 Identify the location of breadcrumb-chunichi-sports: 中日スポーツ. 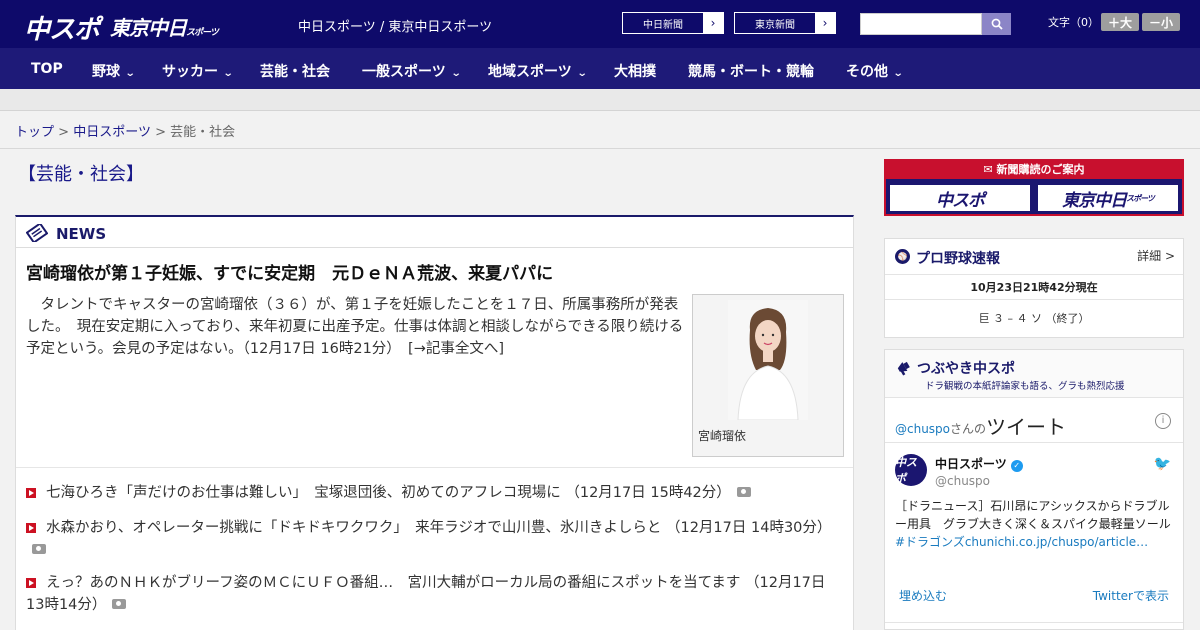
(112, 132).